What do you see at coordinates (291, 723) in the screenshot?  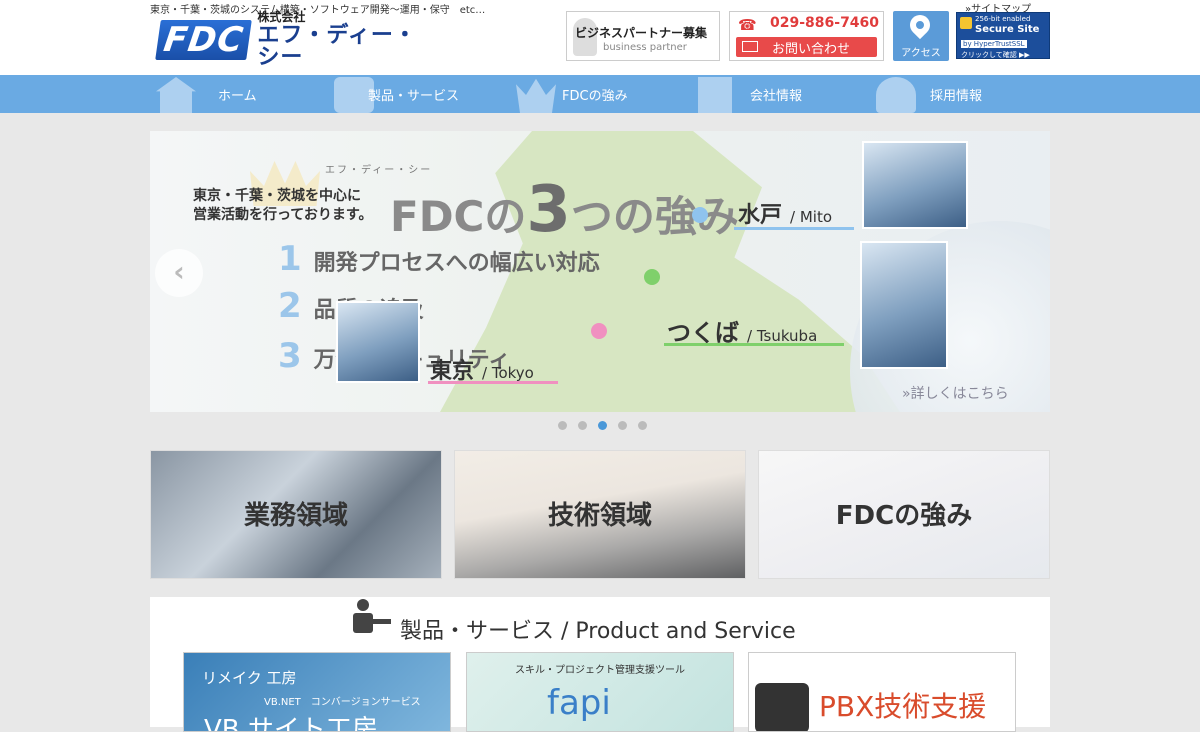 I see `vb-card-line3: VB サイト工房` at bounding box center [291, 723].